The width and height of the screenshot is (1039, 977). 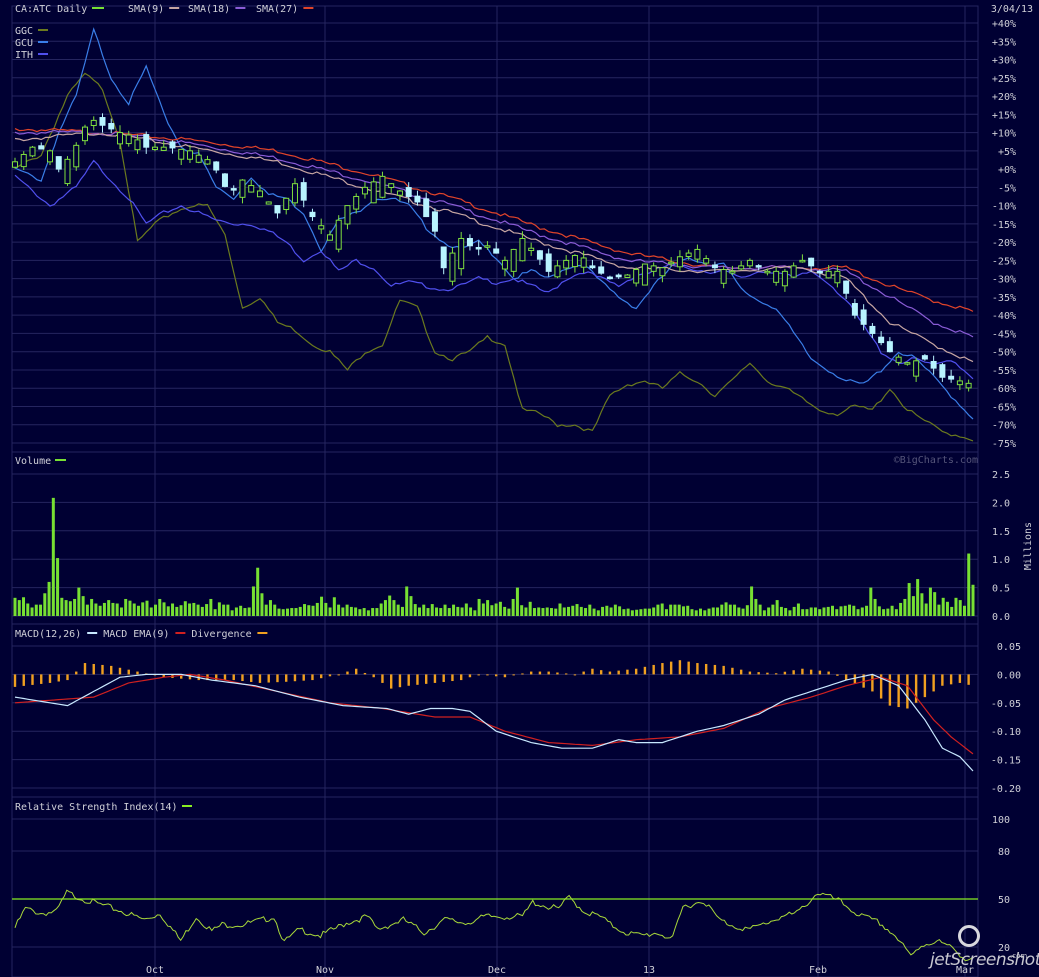 What do you see at coordinates (936, 460) in the screenshot?
I see `bigcharts-watermark: ©BigCharts.com` at bounding box center [936, 460].